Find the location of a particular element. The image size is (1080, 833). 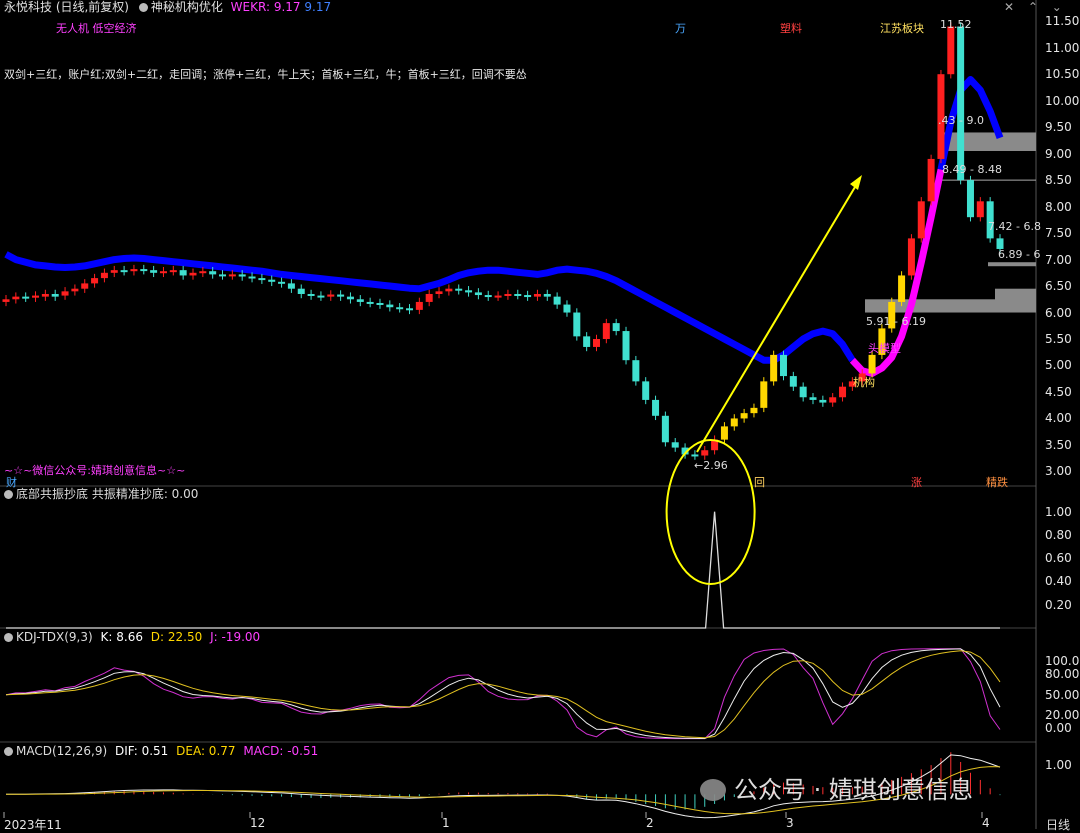

y-tick-label: 11.00 is located at coordinates (1062, 47).